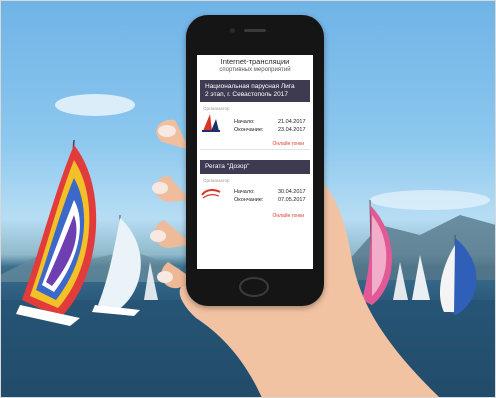 The image size is (496, 398). Describe the element at coordinates (255, 70) in the screenshot. I see `page-subtitle: спортивных мероприятий` at that location.